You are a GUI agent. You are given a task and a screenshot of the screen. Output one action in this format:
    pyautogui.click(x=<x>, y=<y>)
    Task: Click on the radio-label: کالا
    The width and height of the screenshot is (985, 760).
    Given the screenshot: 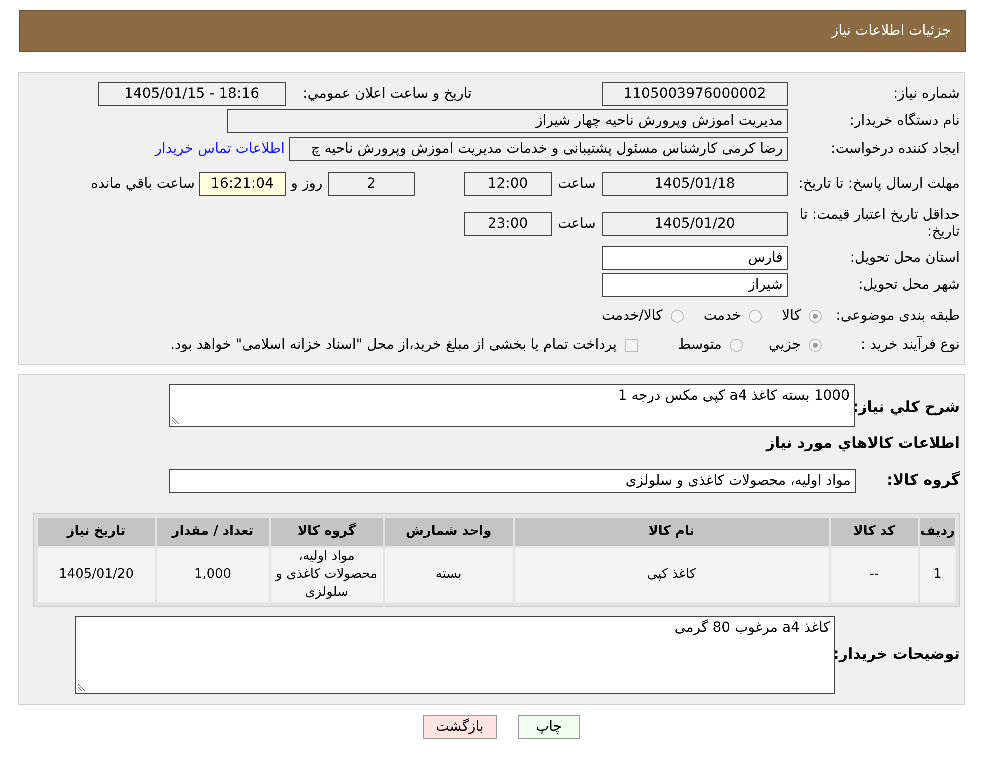 What is the action you would take?
    pyautogui.click(x=791, y=316)
    